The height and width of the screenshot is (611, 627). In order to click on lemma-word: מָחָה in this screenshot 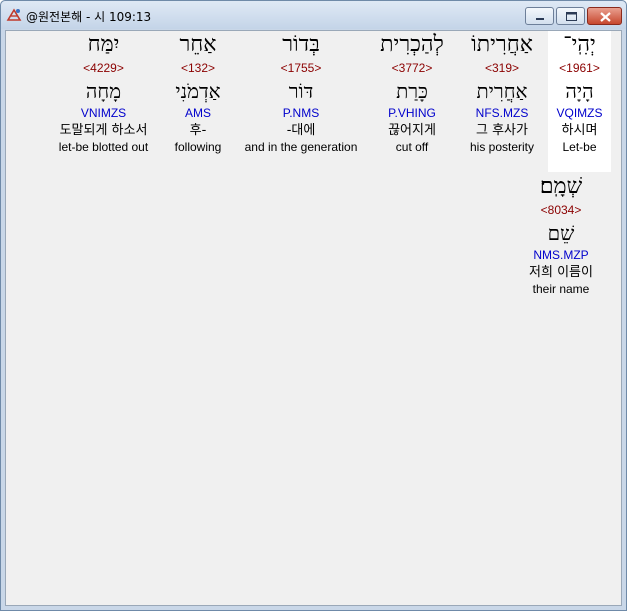, I will do `click(103, 91)`.